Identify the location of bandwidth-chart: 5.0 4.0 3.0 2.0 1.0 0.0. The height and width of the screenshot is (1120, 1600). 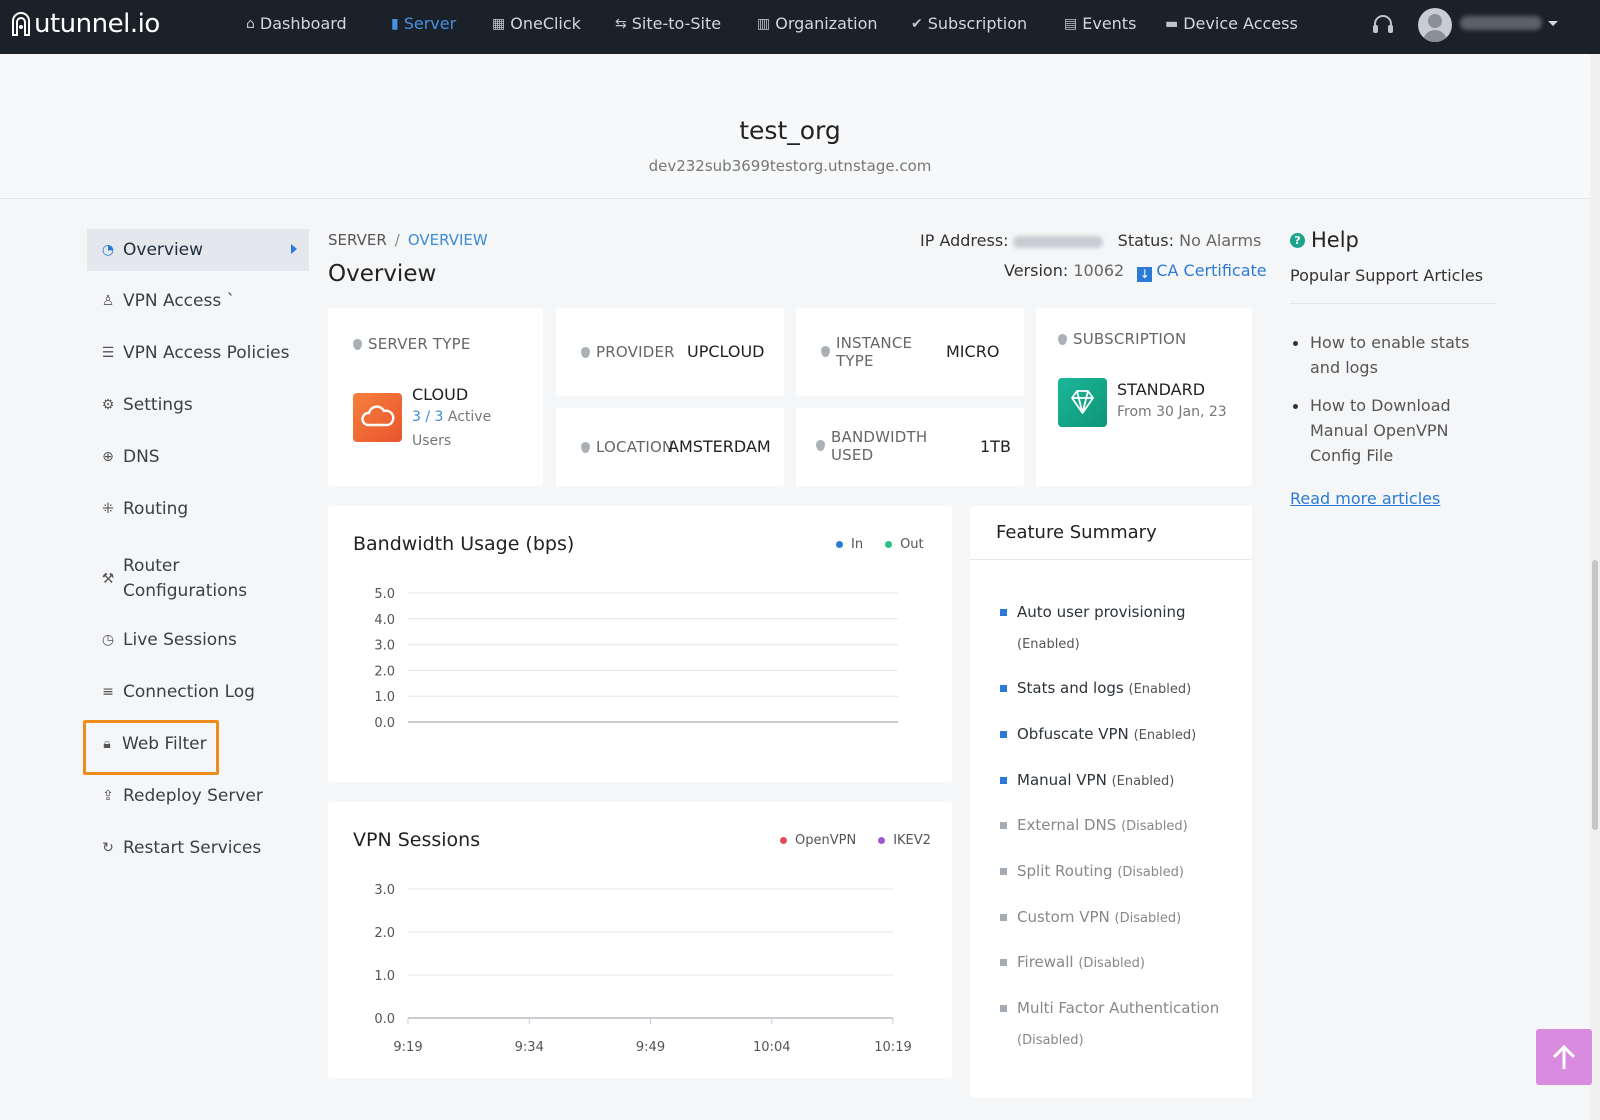
(636, 659).